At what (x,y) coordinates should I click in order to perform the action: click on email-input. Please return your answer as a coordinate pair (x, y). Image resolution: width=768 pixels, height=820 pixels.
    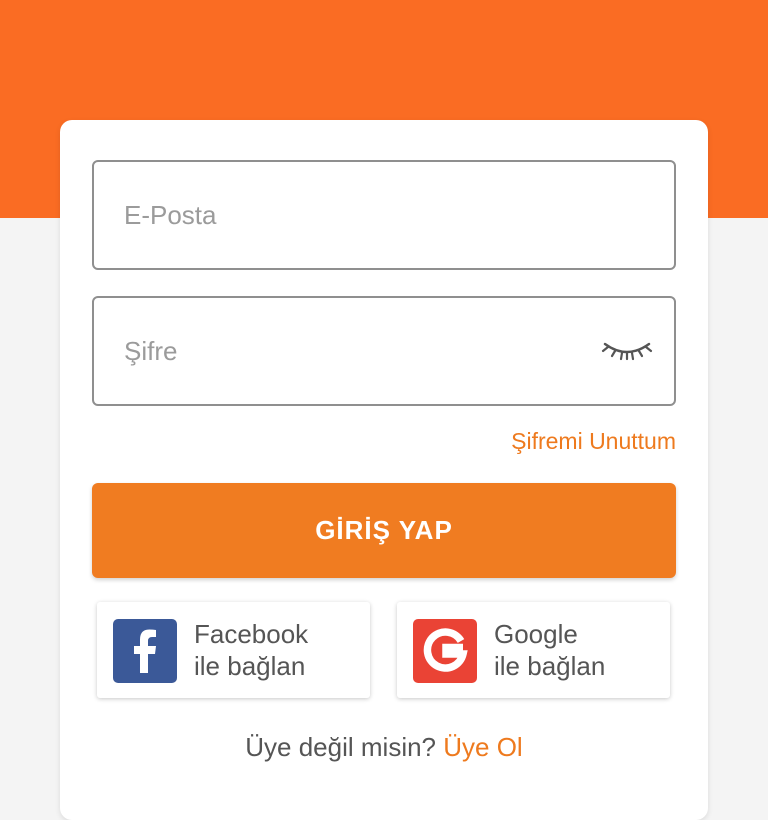
    Looking at the image, I should click on (384, 215).